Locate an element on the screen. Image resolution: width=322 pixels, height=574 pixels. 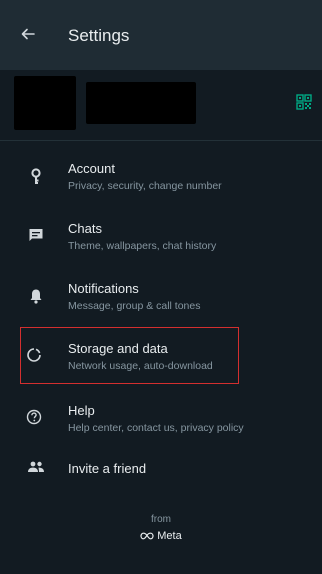
key-icon is located at coordinates (36, 177).